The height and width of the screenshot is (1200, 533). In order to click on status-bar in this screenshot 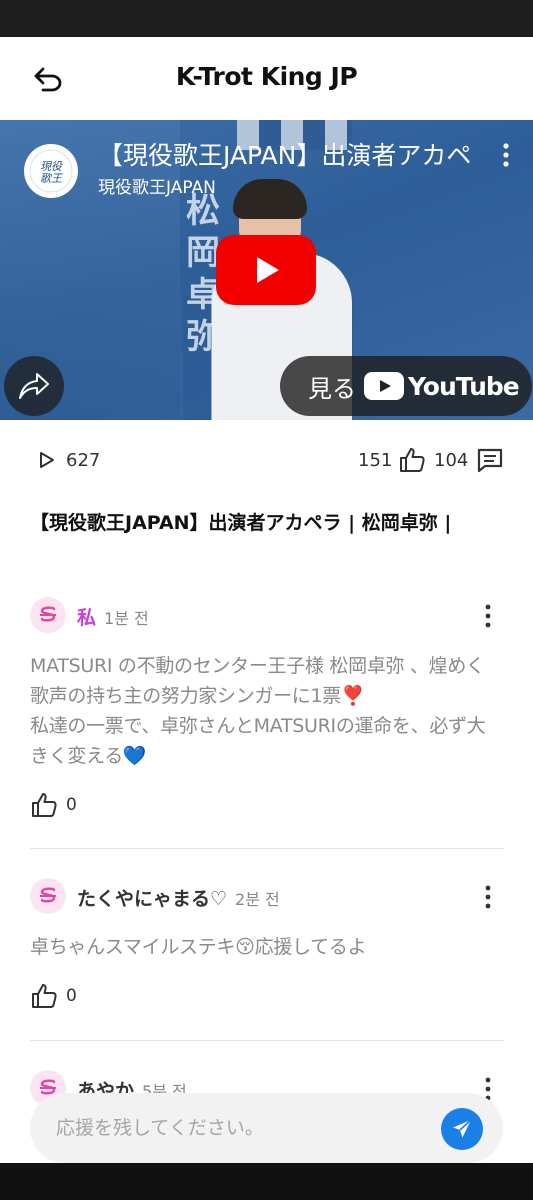, I will do `click(266, 18)`.